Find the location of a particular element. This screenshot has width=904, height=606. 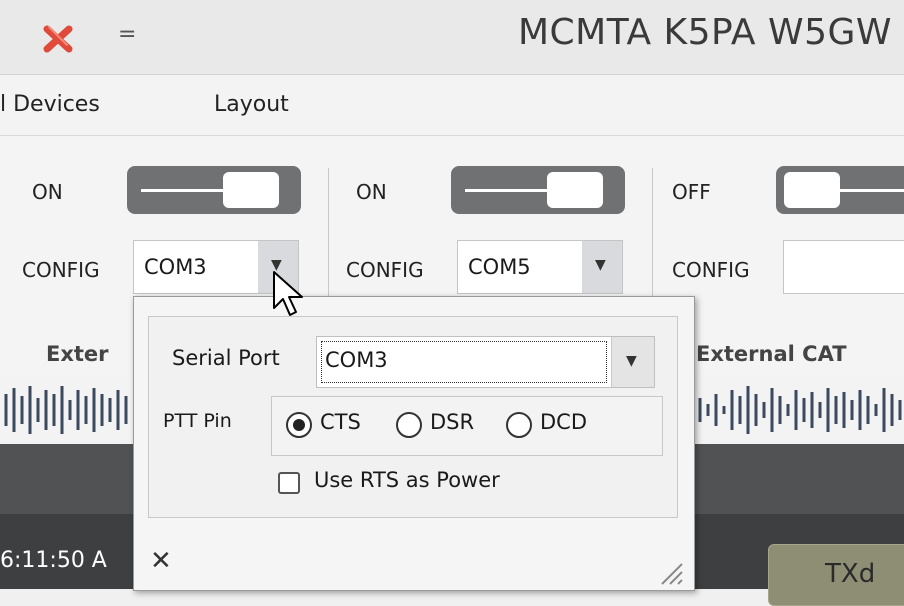

menu-bar is located at coordinates (452, 105).